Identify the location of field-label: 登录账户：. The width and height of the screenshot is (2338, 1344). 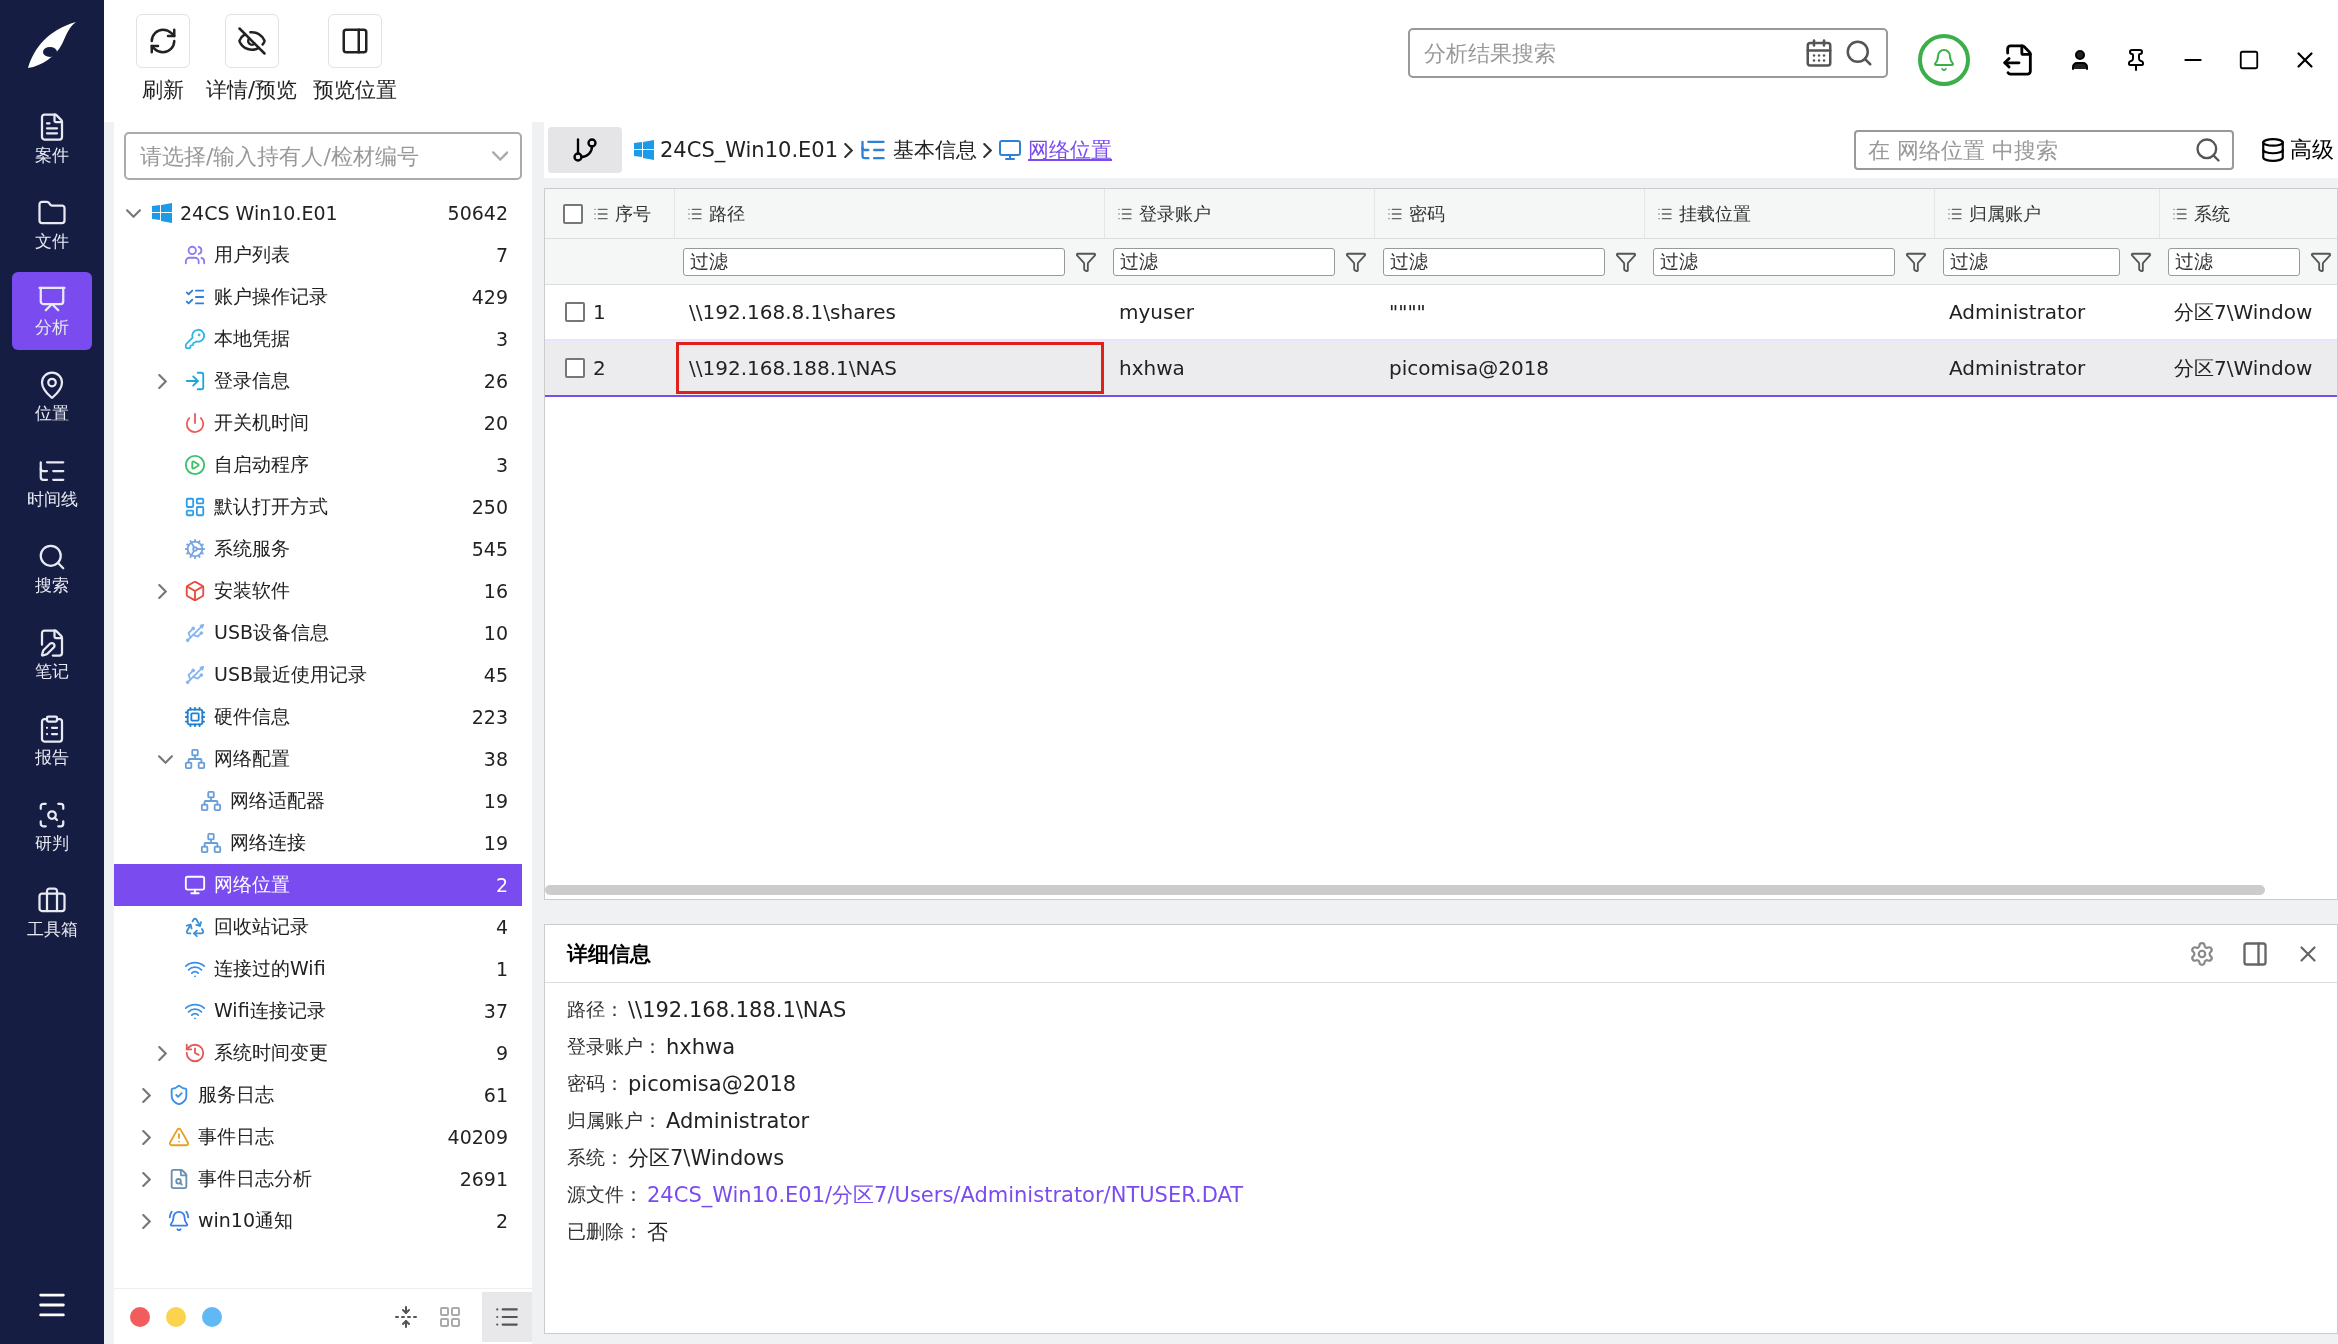
(614, 1046).